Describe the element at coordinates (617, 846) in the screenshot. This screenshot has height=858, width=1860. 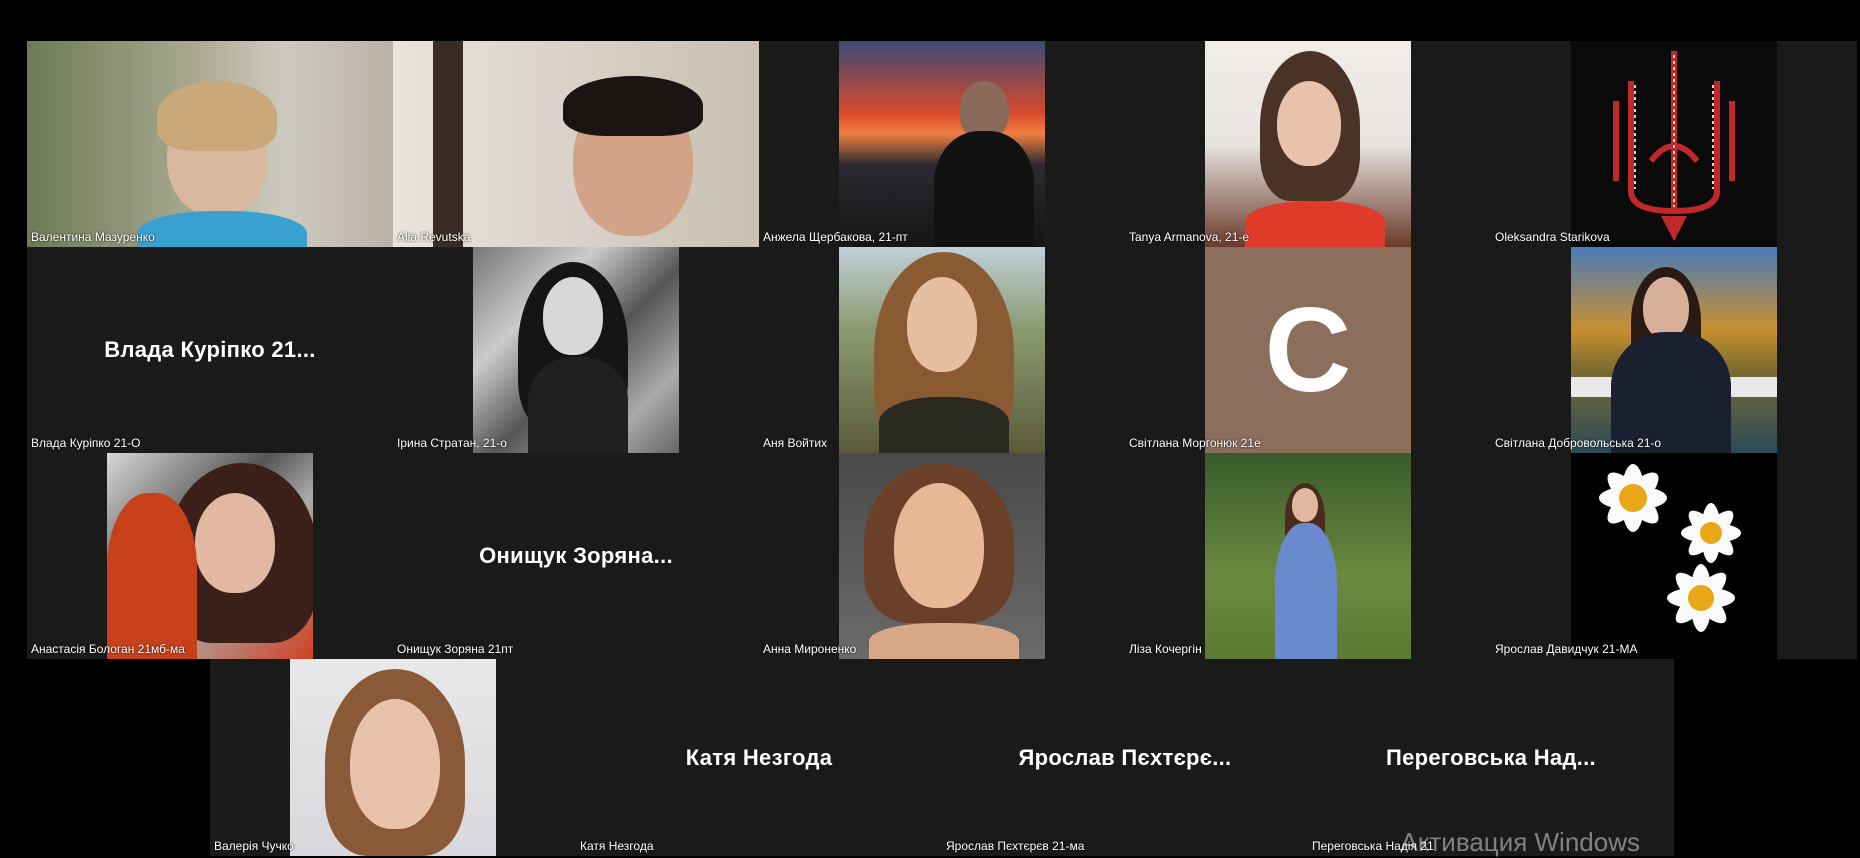
I see `participant-name: Катя Незгода` at that location.